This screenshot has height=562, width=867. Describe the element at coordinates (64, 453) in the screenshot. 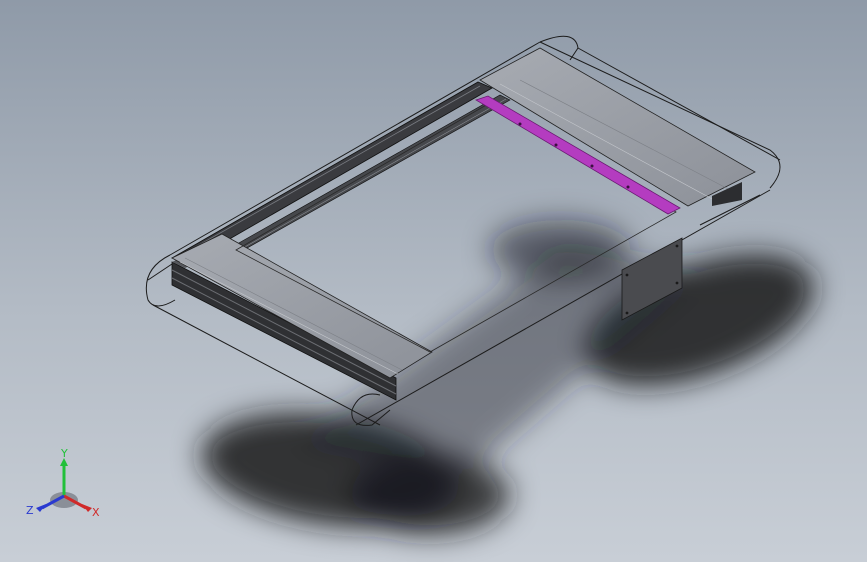

I see `triad-y-label: Y` at that location.